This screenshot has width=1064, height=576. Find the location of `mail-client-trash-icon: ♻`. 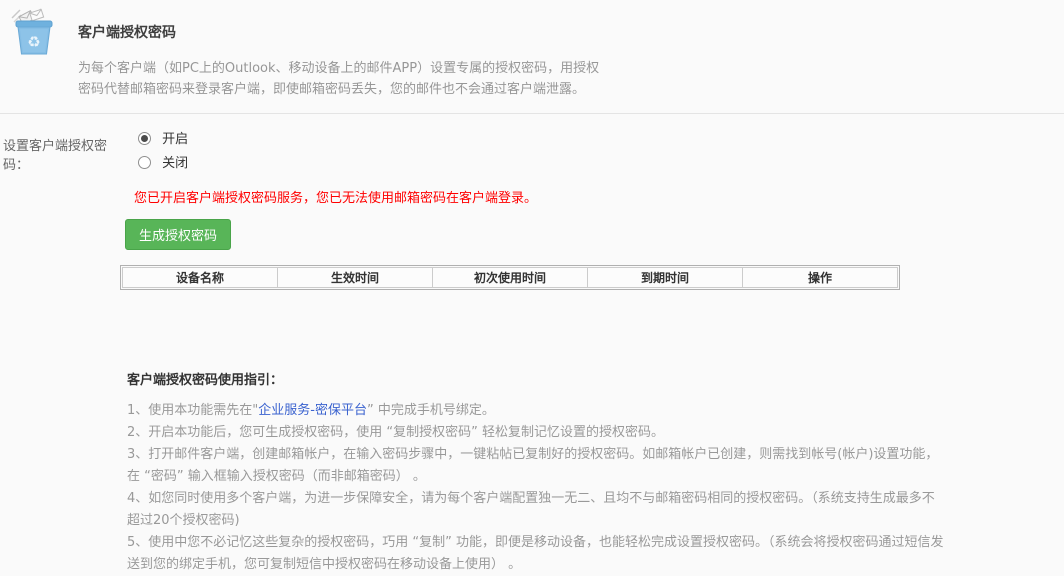

mail-client-trash-icon: ♻ is located at coordinates (34, 33).